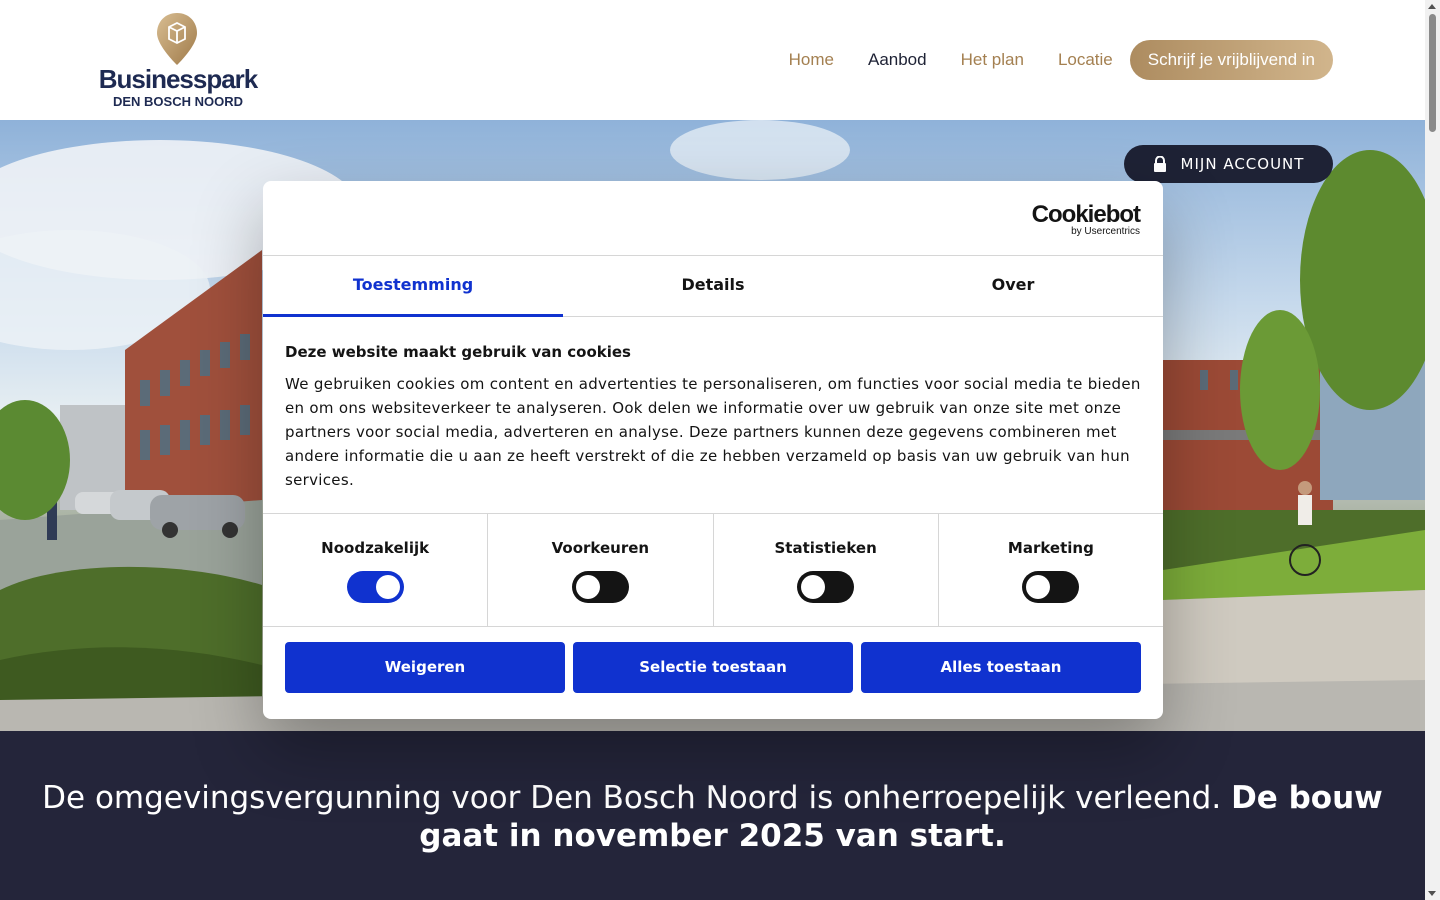  Describe the element at coordinates (425, 667) in the screenshot. I see `reject-button: Weigeren` at that location.